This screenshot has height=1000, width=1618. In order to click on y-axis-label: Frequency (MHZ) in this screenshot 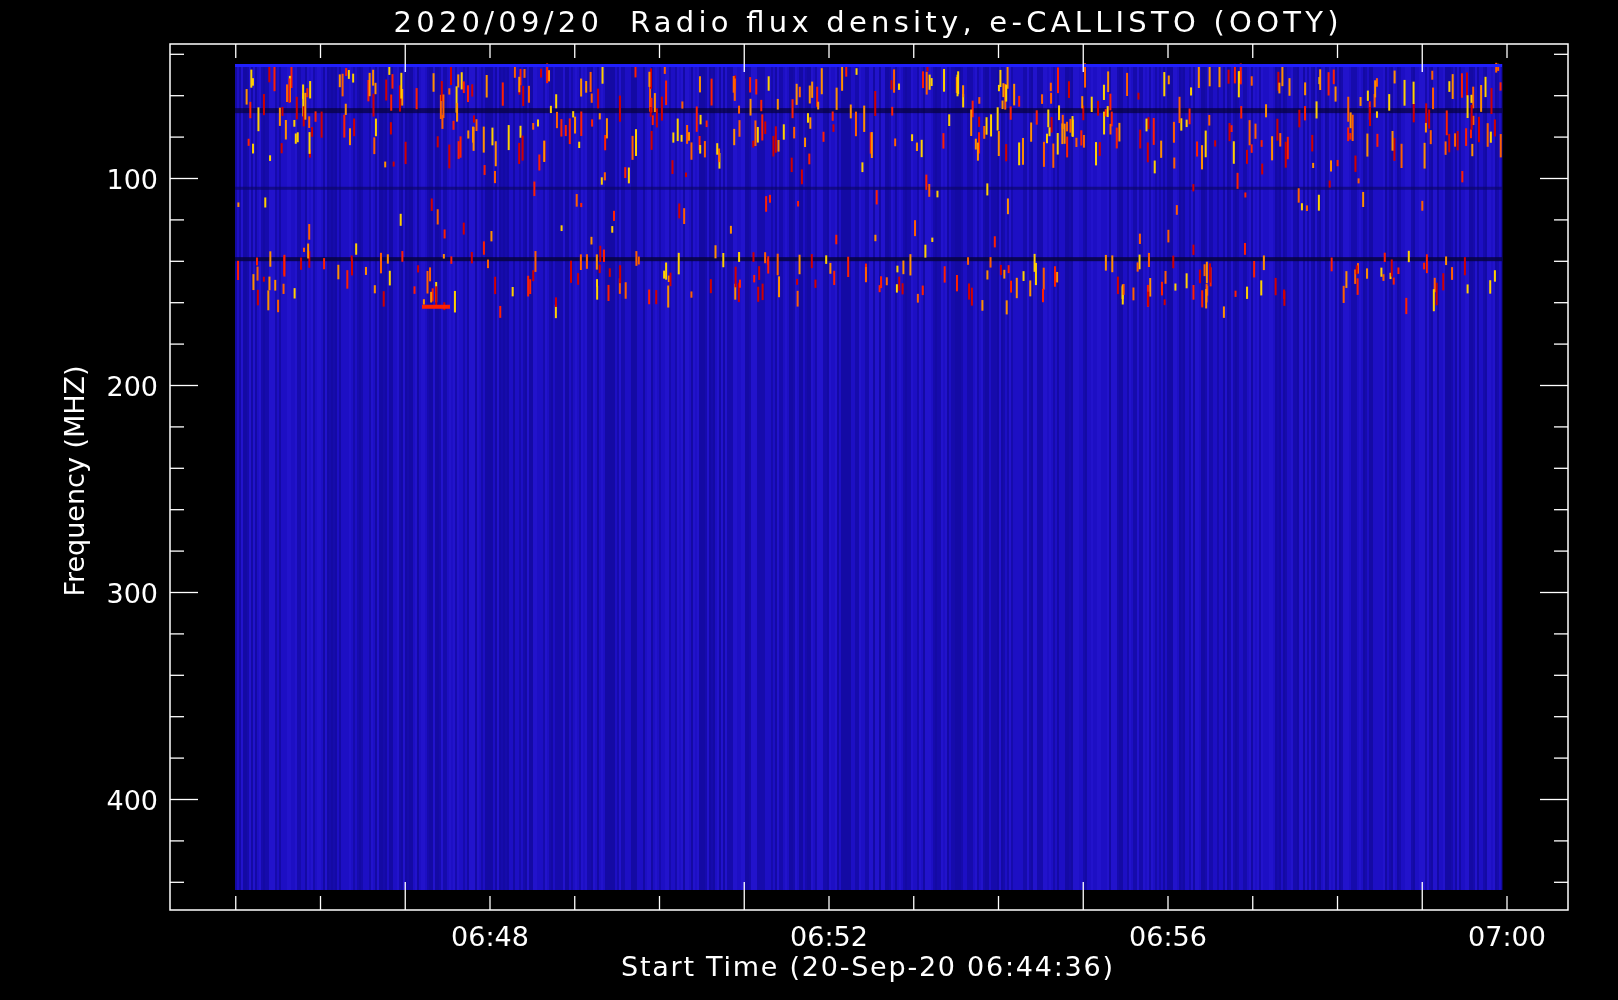, I will do `click(74, 481)`.